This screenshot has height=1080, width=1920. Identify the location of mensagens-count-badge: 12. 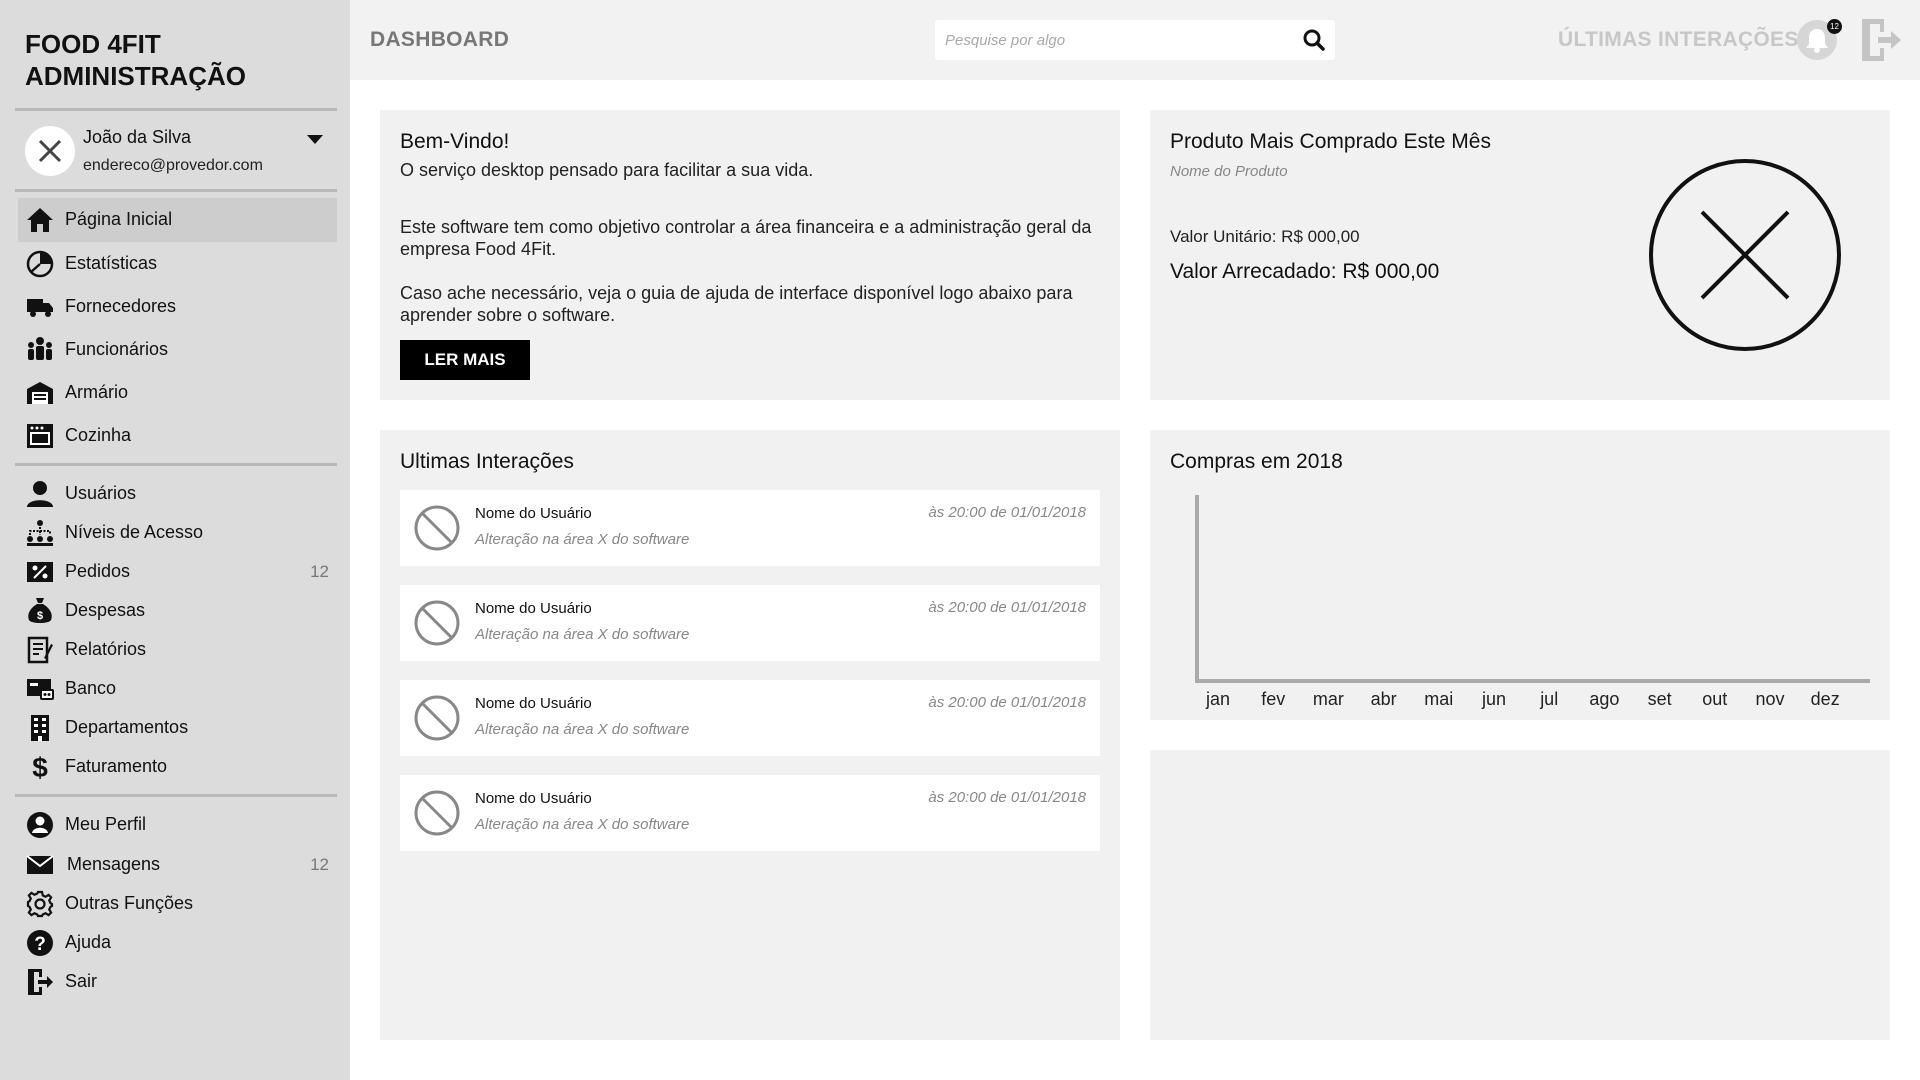
(319, 864).